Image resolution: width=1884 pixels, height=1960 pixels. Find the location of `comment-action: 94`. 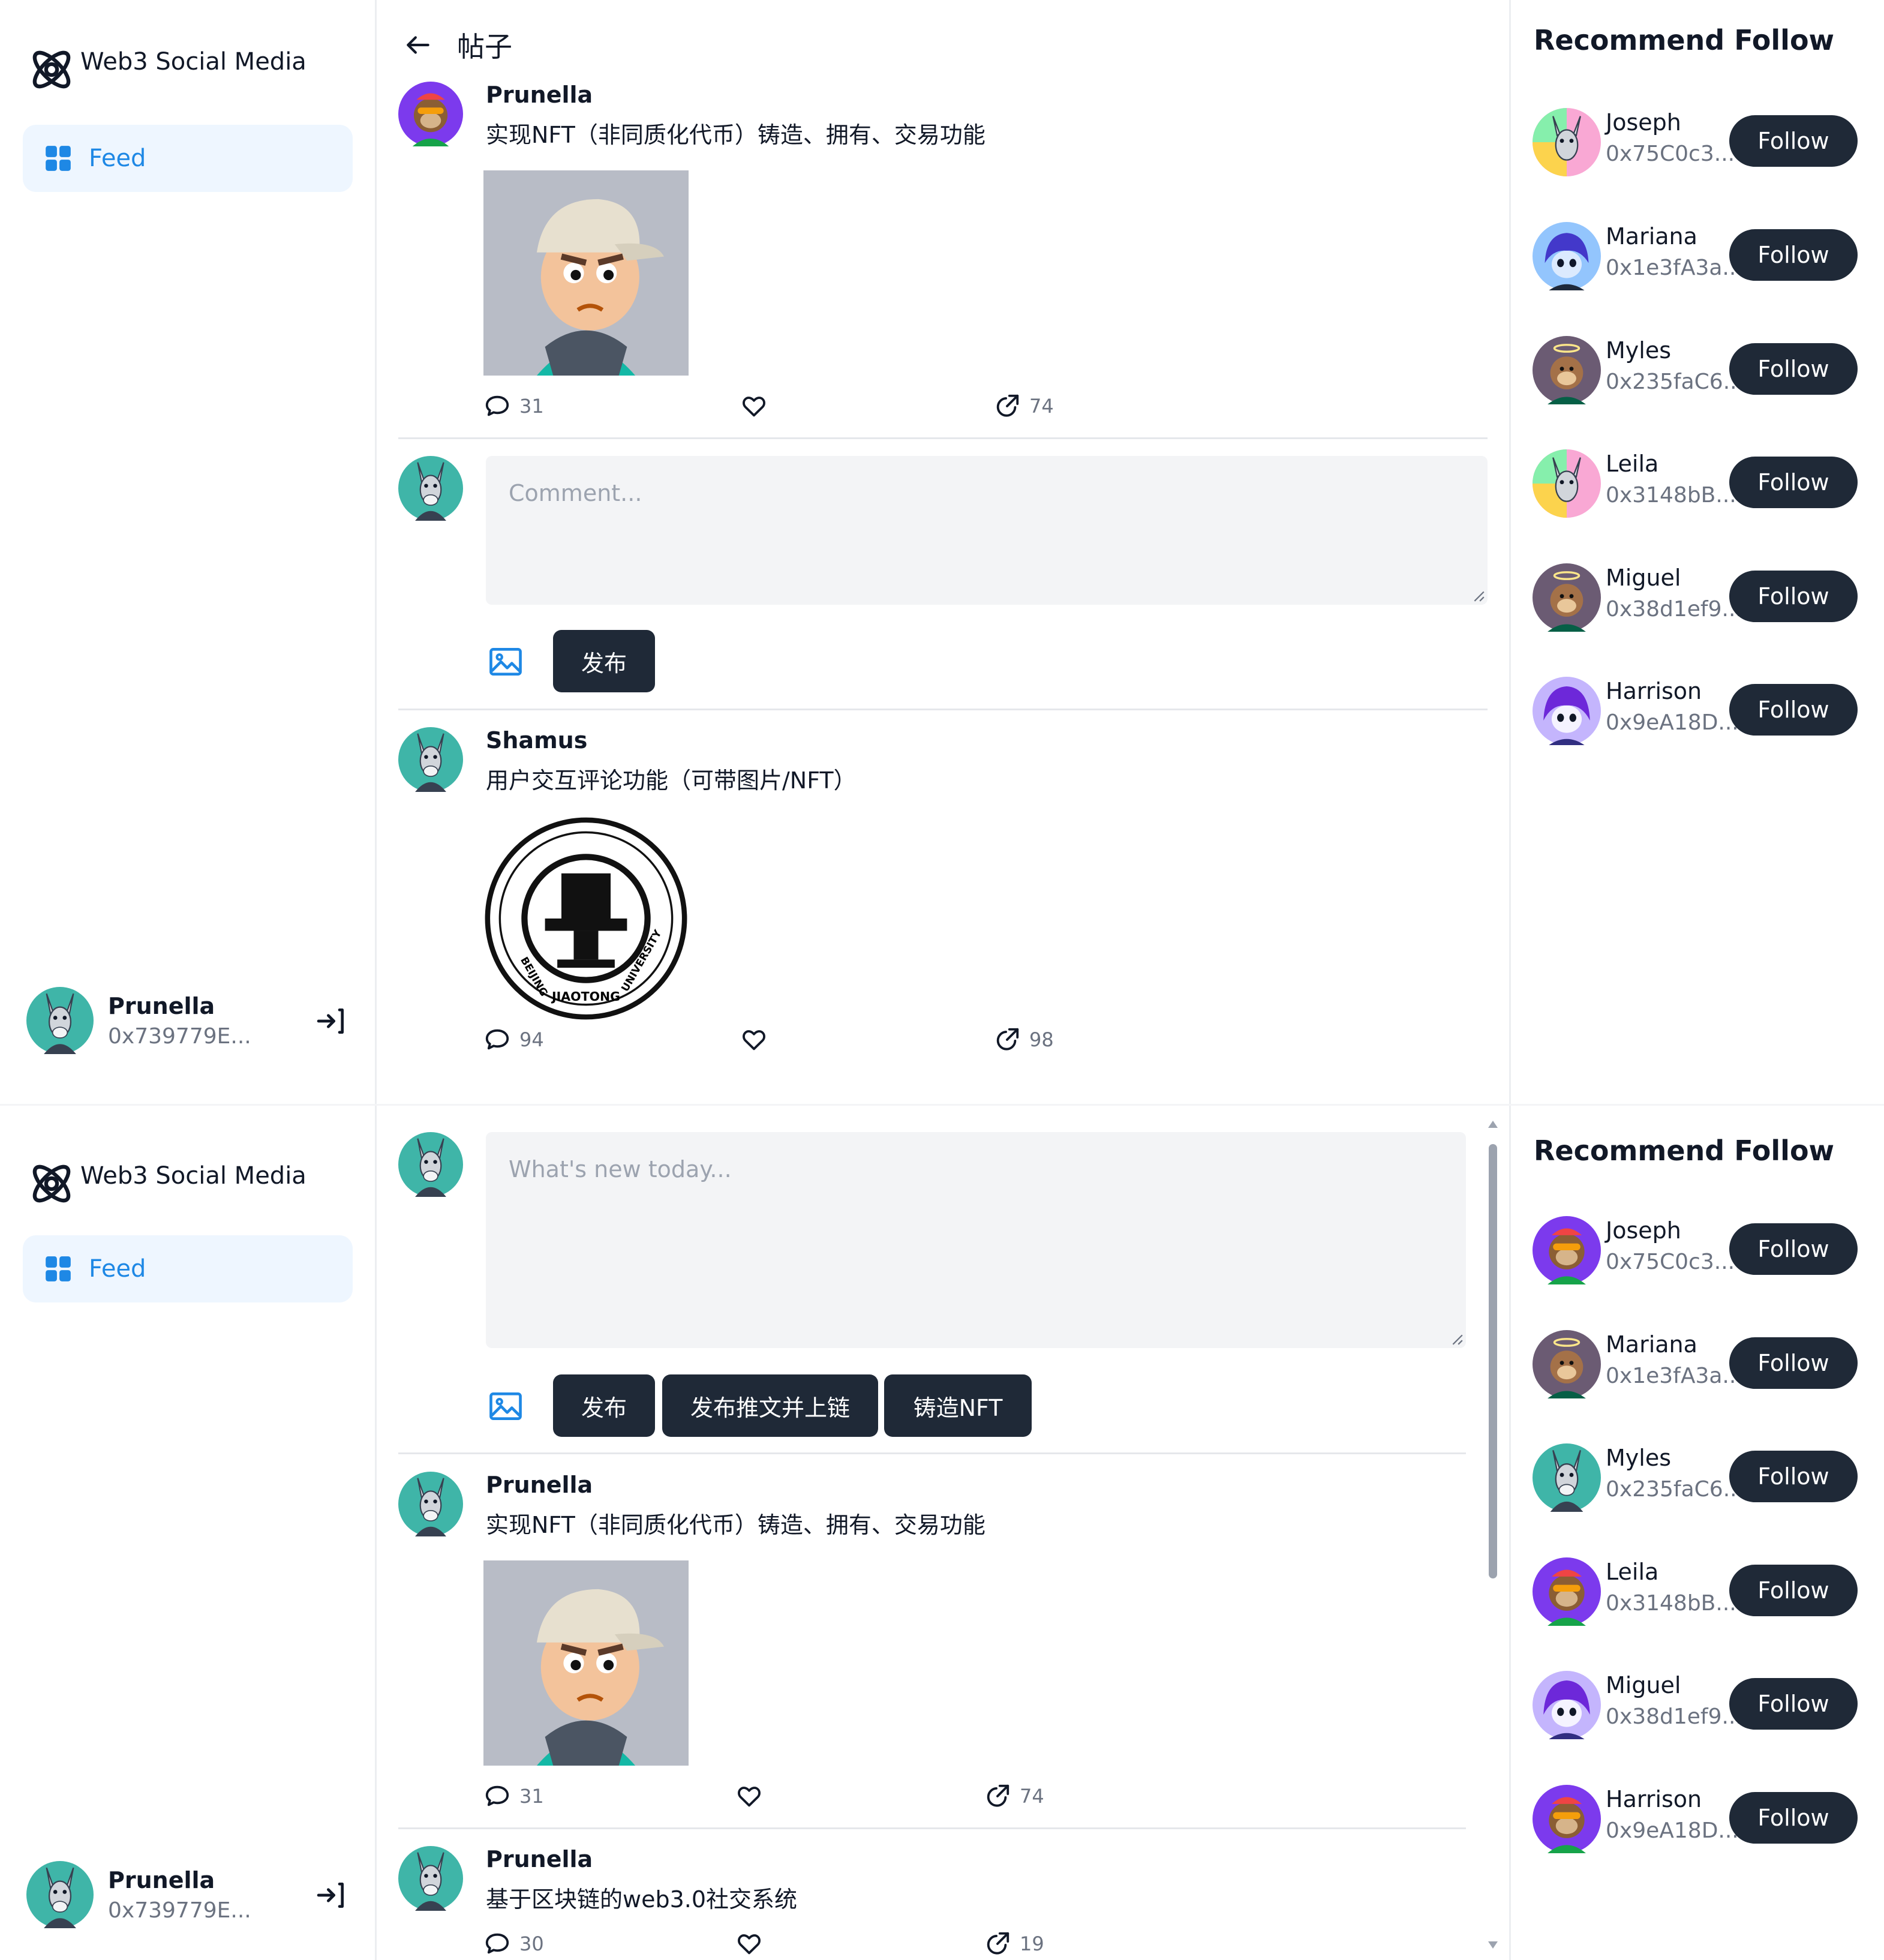

comment-action: 94 is located at coordinates (513, 1039).